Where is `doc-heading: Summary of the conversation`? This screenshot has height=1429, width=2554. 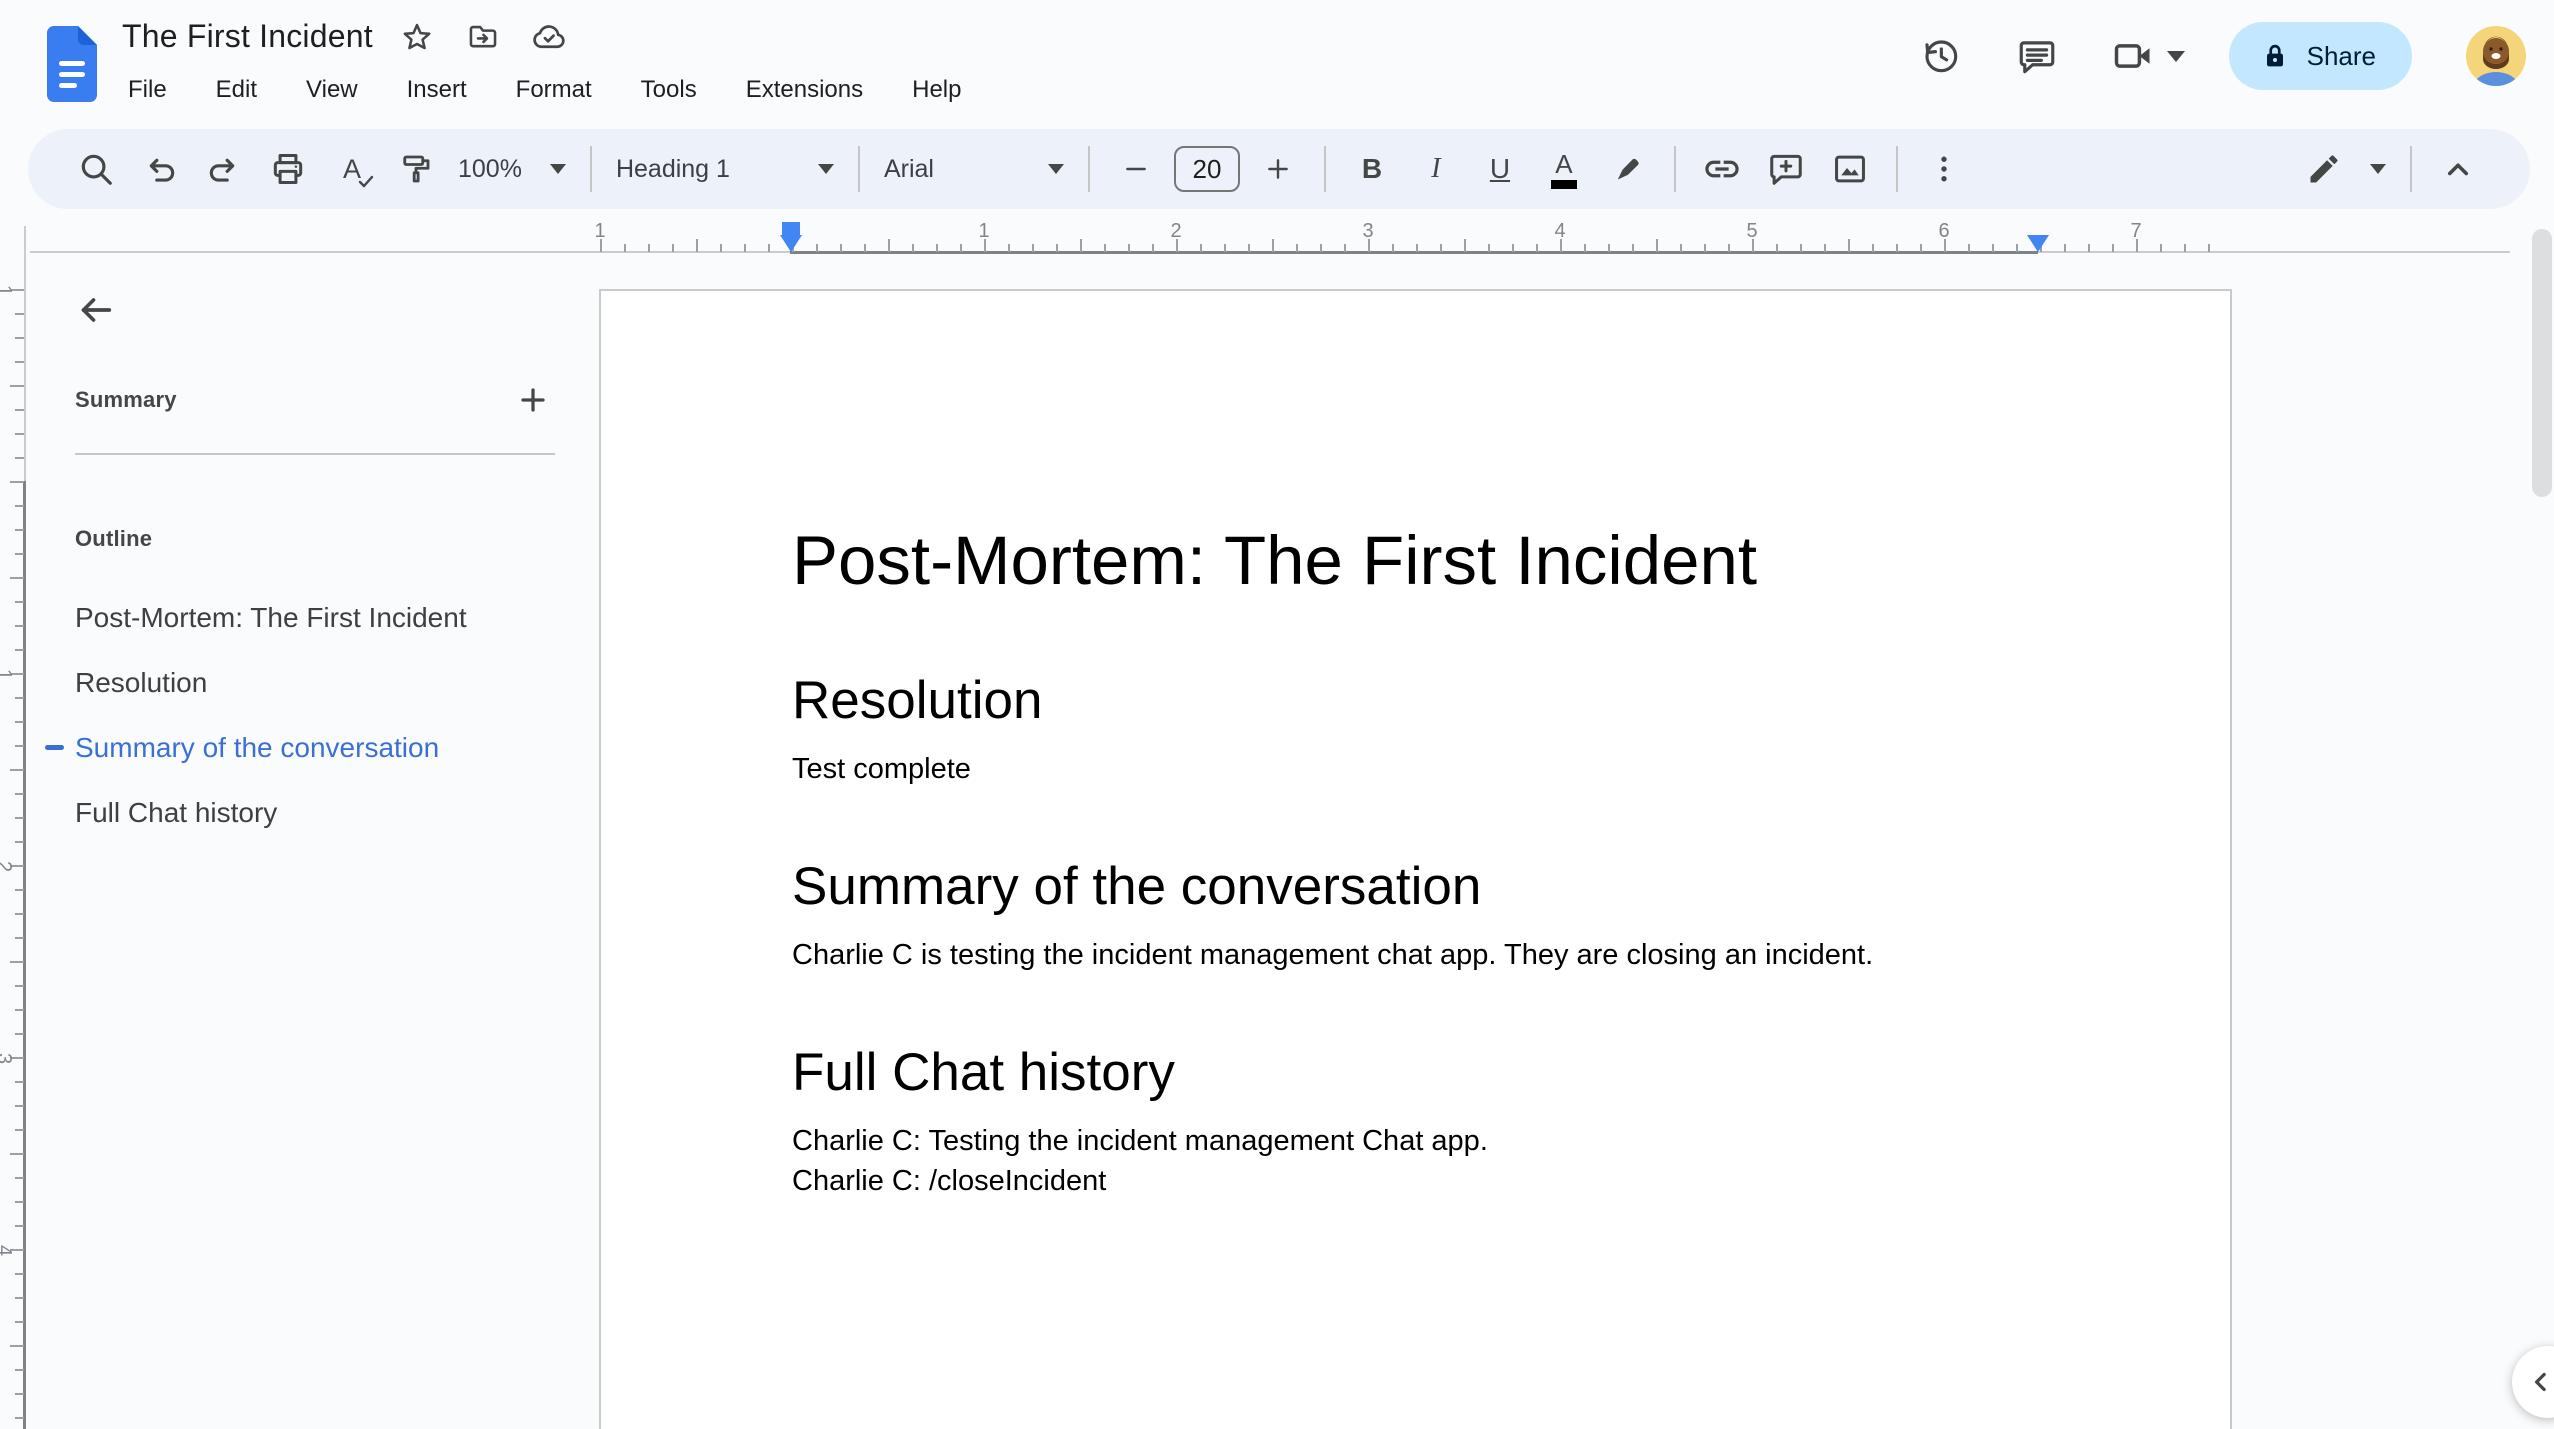
doc-heading: Summary of the conversation is located at coordinates (1417, 887).